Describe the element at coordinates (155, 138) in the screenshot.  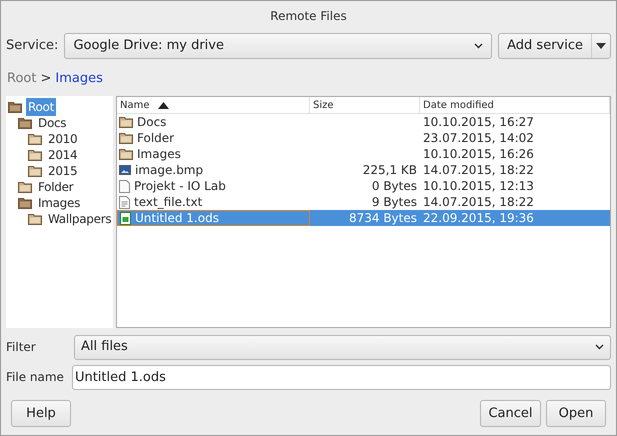
I see `file-name: Folder` at that location.